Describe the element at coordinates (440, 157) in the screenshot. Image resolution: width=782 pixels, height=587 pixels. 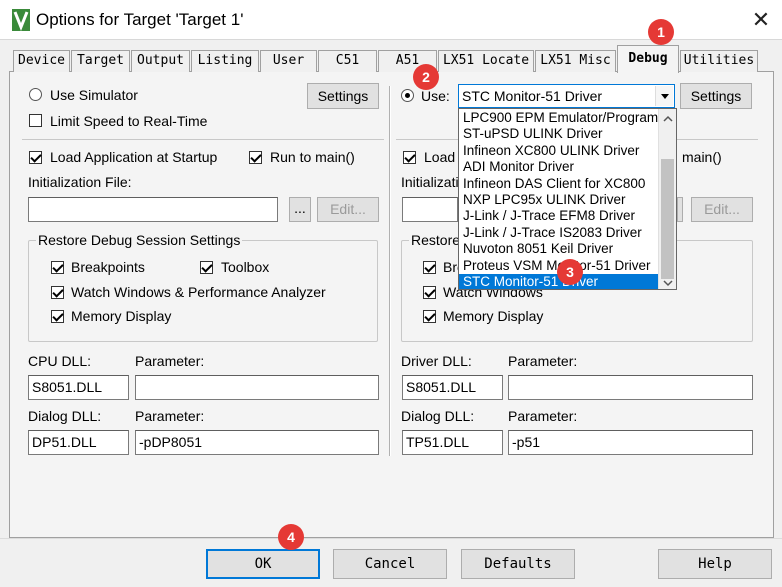
I see `right-load-app-label: Load` at that location.